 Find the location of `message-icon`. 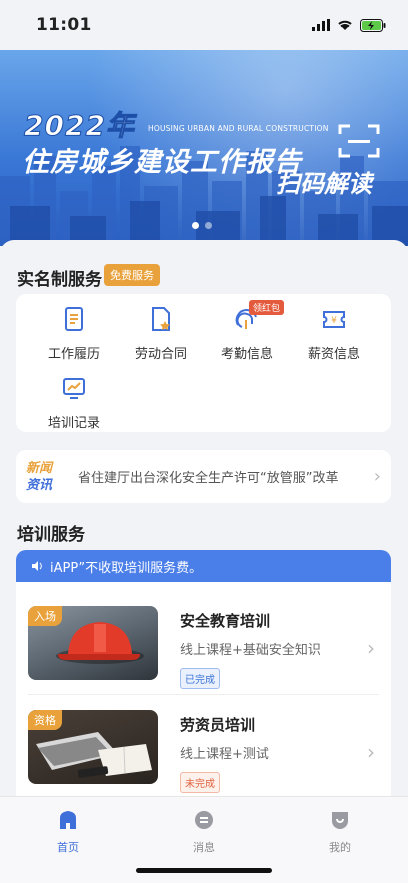

message-icon is located at coordinates (204, 820).